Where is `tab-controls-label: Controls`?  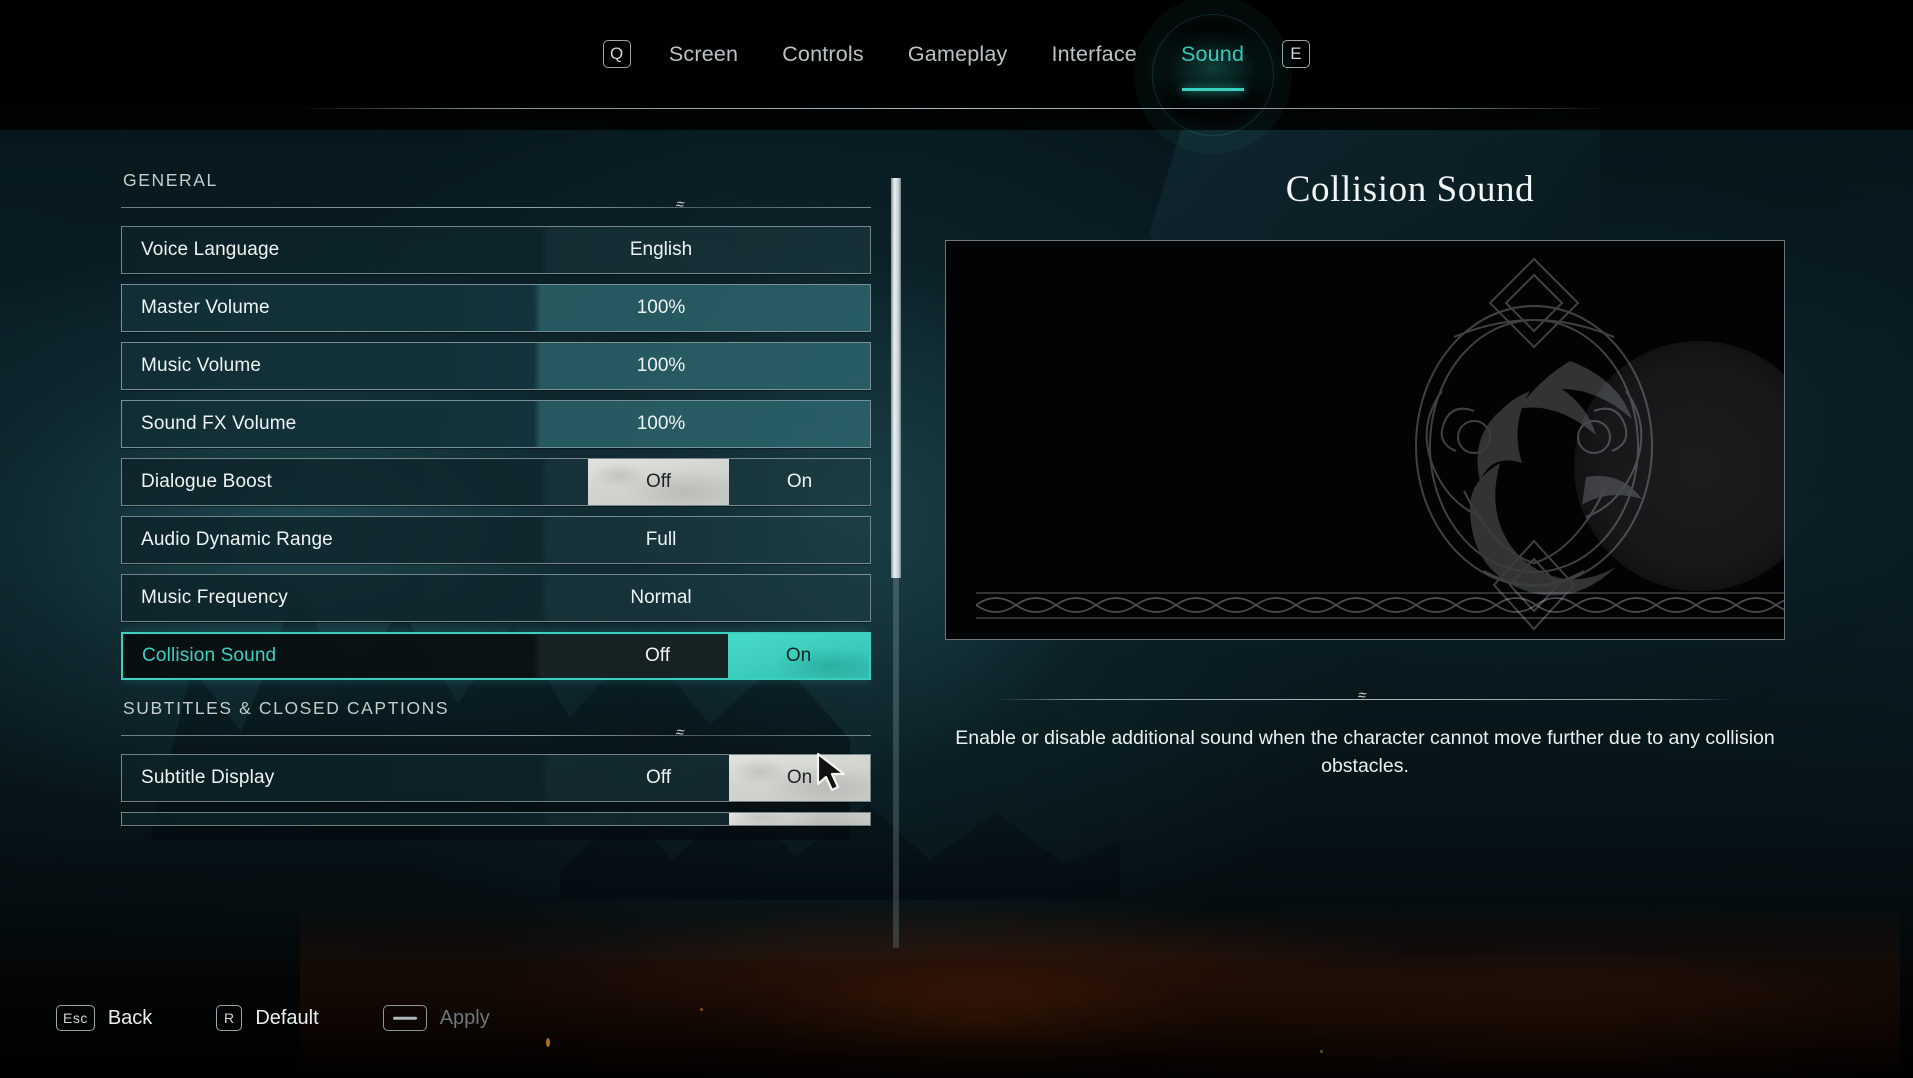 tab-controls-label: Controls is located at coordinates (823, 53).